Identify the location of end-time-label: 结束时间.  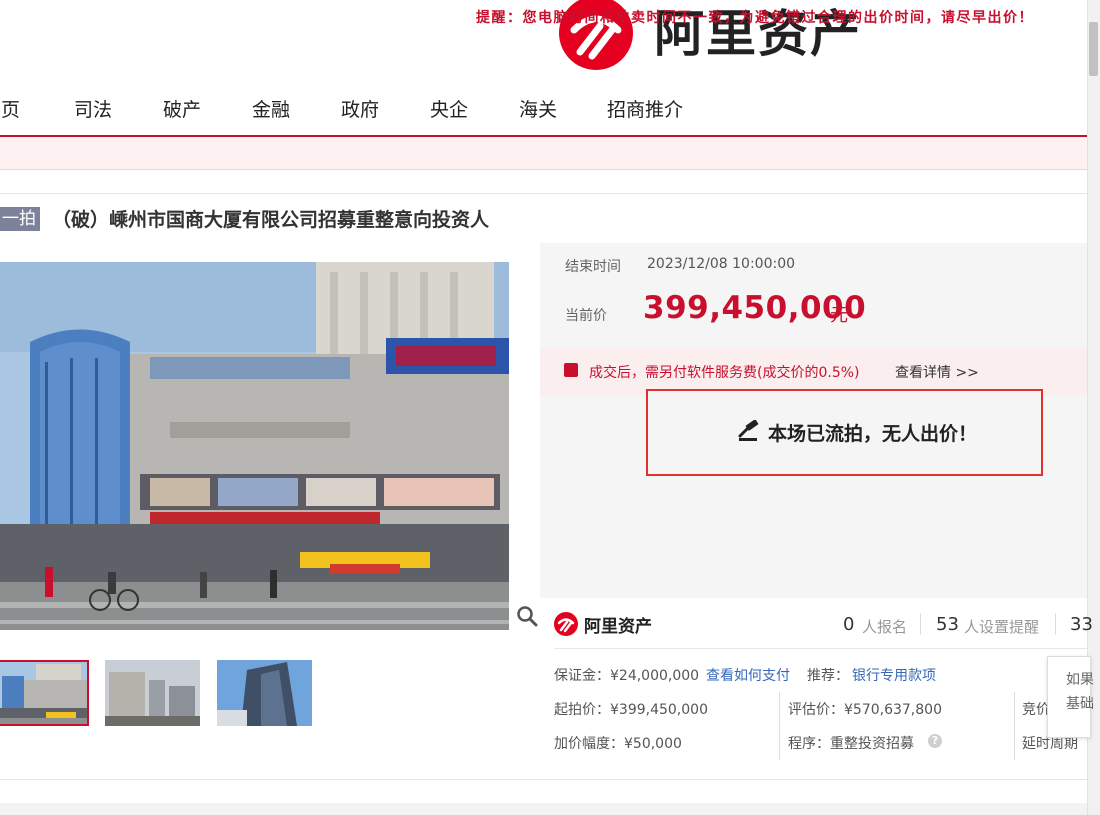
(593, 267).